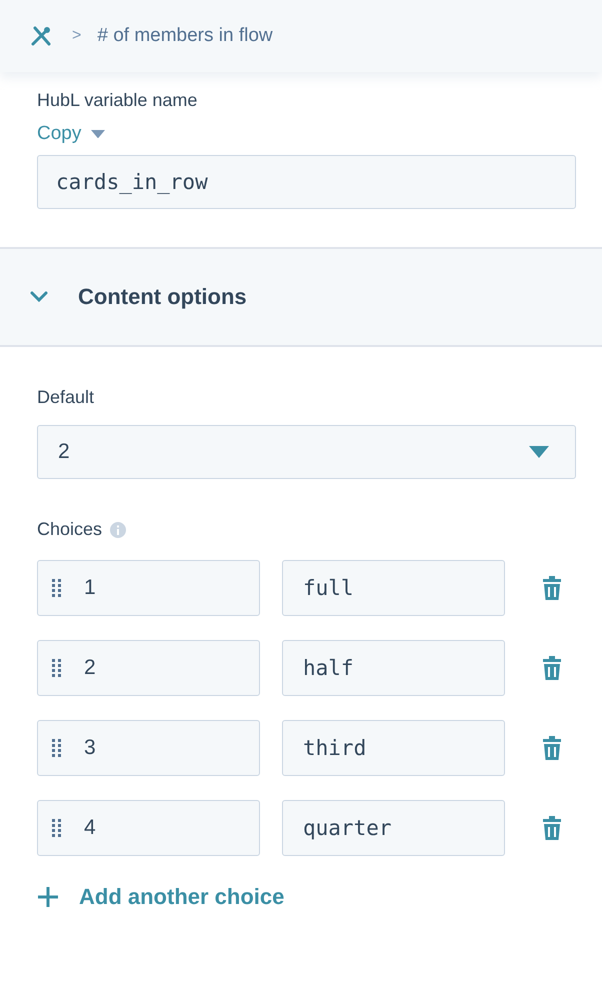 This screenshot has height=993, width=602. What do you see at coordinates (117, 100) in the screenshot?
I see `field-label: HubL variable name` at bounding box center [117, 100].